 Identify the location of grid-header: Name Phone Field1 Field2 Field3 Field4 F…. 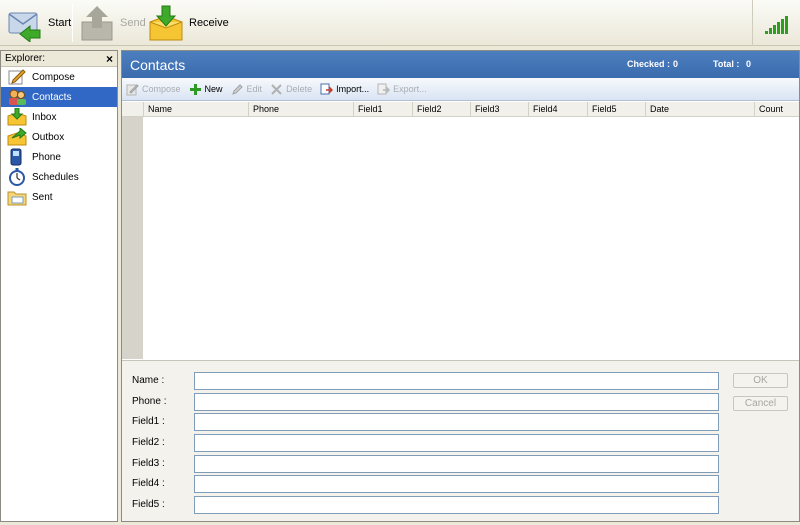
(460, 109).